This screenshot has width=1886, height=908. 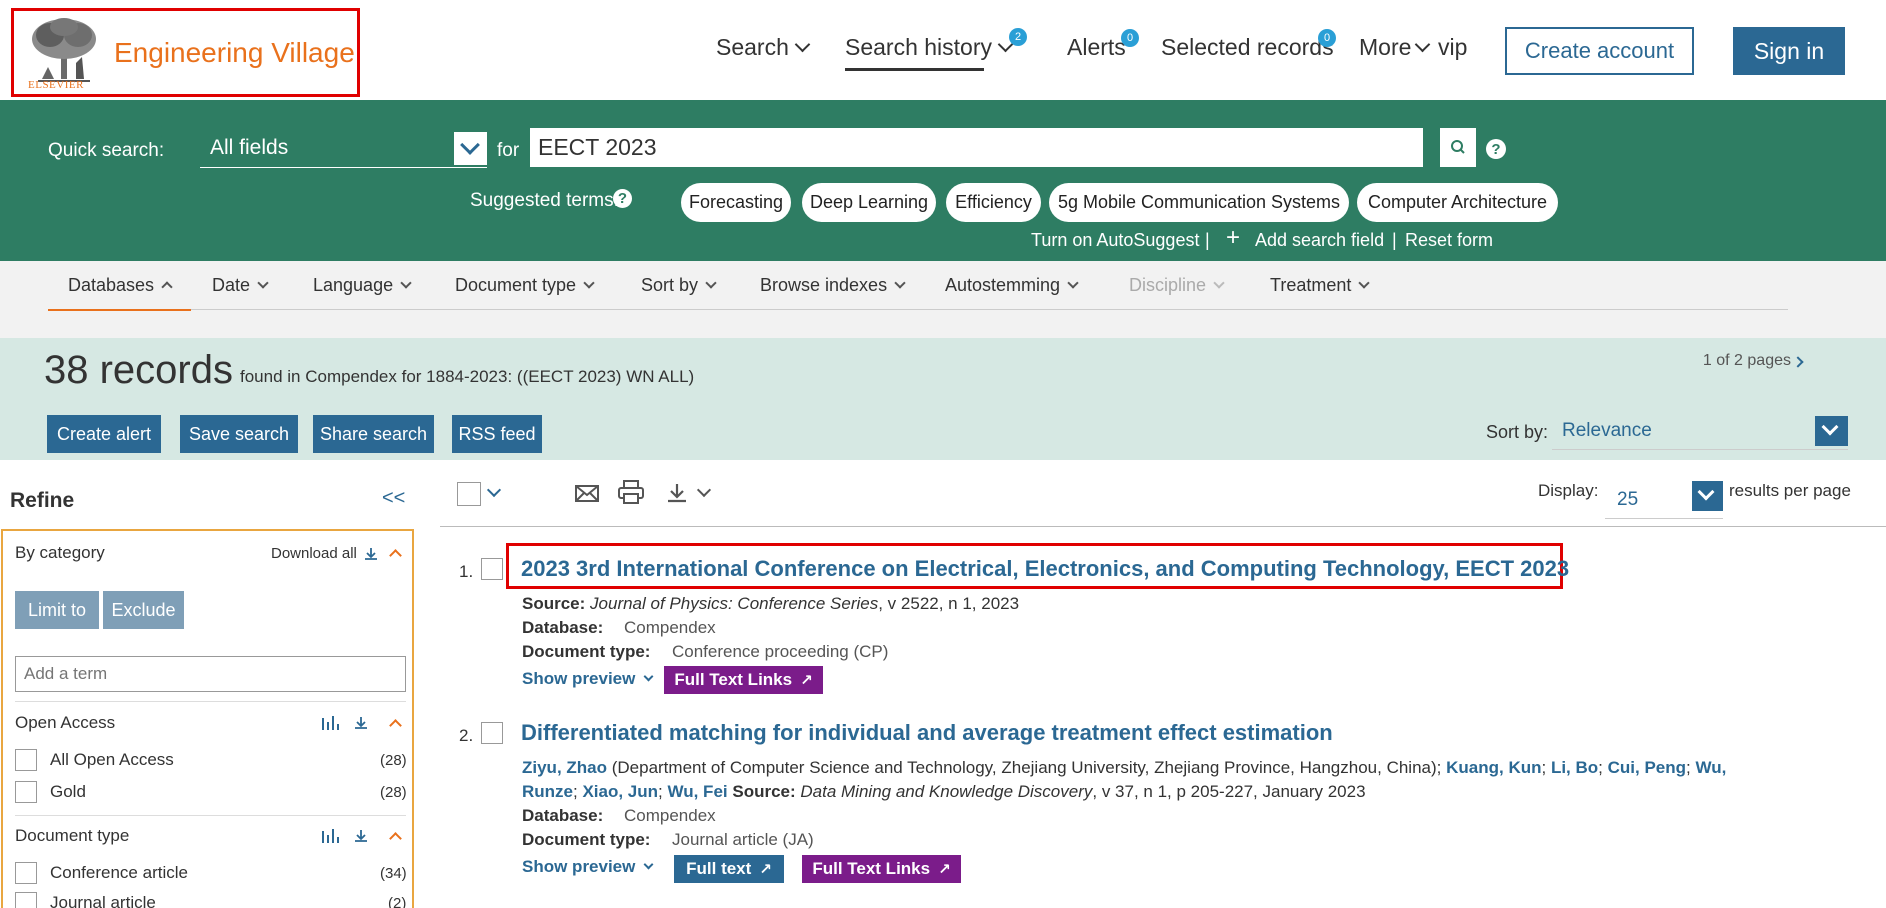 I want to click on filter-language: Language, so click(x=362, y=285).